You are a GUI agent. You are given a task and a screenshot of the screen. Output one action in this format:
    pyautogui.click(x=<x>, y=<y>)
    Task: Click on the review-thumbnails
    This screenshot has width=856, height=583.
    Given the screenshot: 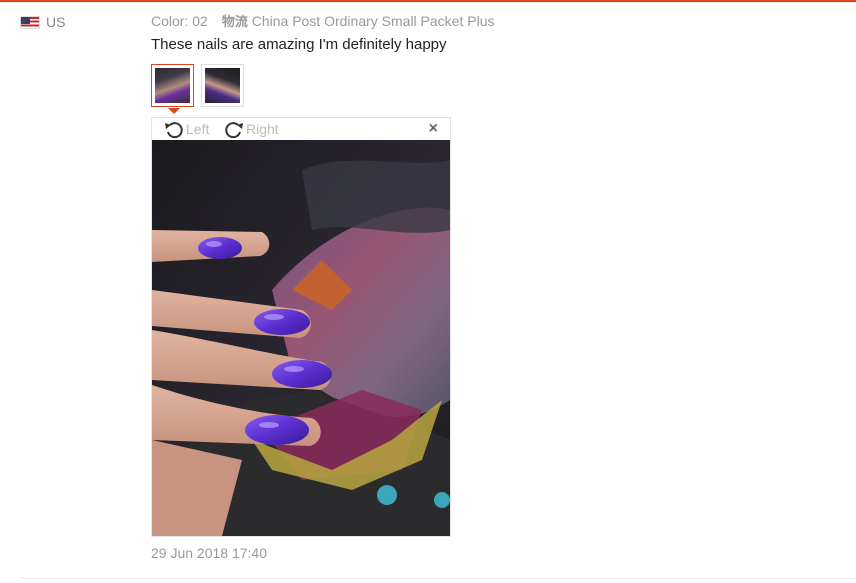 What is the action you would take?
    pyautogui.click(x=197, y=85)
    